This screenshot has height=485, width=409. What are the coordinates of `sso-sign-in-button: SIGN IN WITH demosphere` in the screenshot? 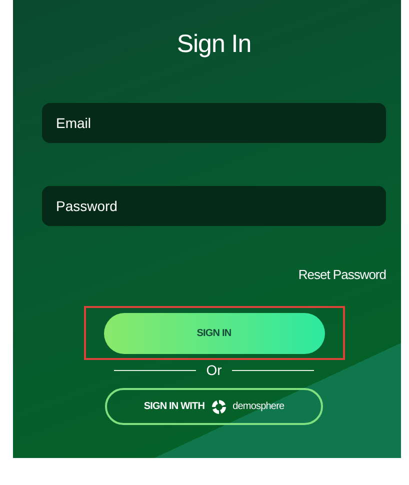 It's located at (214, 406).